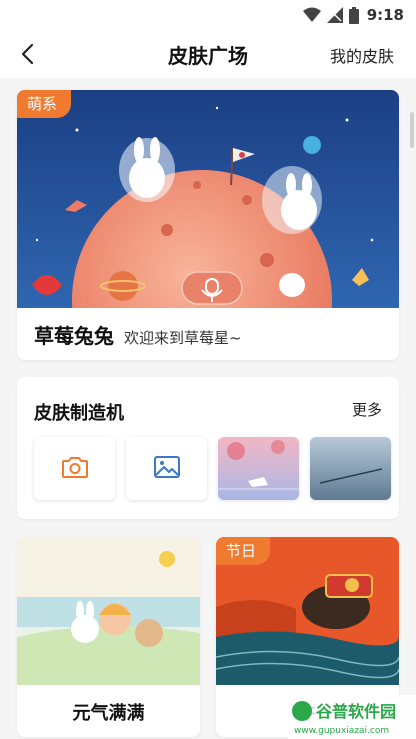 The width and height of the screenshot is (416, 739). Describe the element at coordinates (108, 713) in the screenshot. I see `skin-card-name: 元气满满` at that location.